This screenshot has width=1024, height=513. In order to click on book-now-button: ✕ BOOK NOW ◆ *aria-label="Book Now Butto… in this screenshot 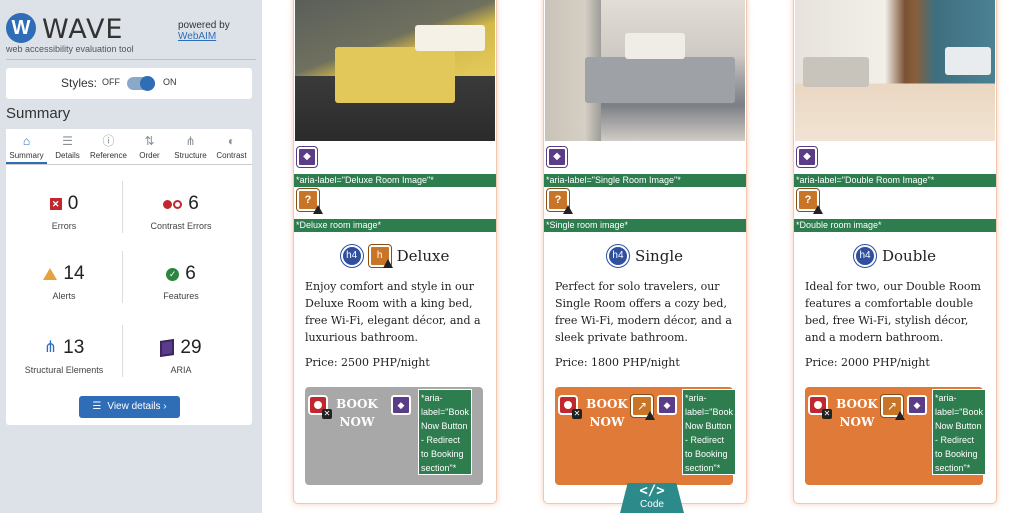, I will do `click(394, 436)`.